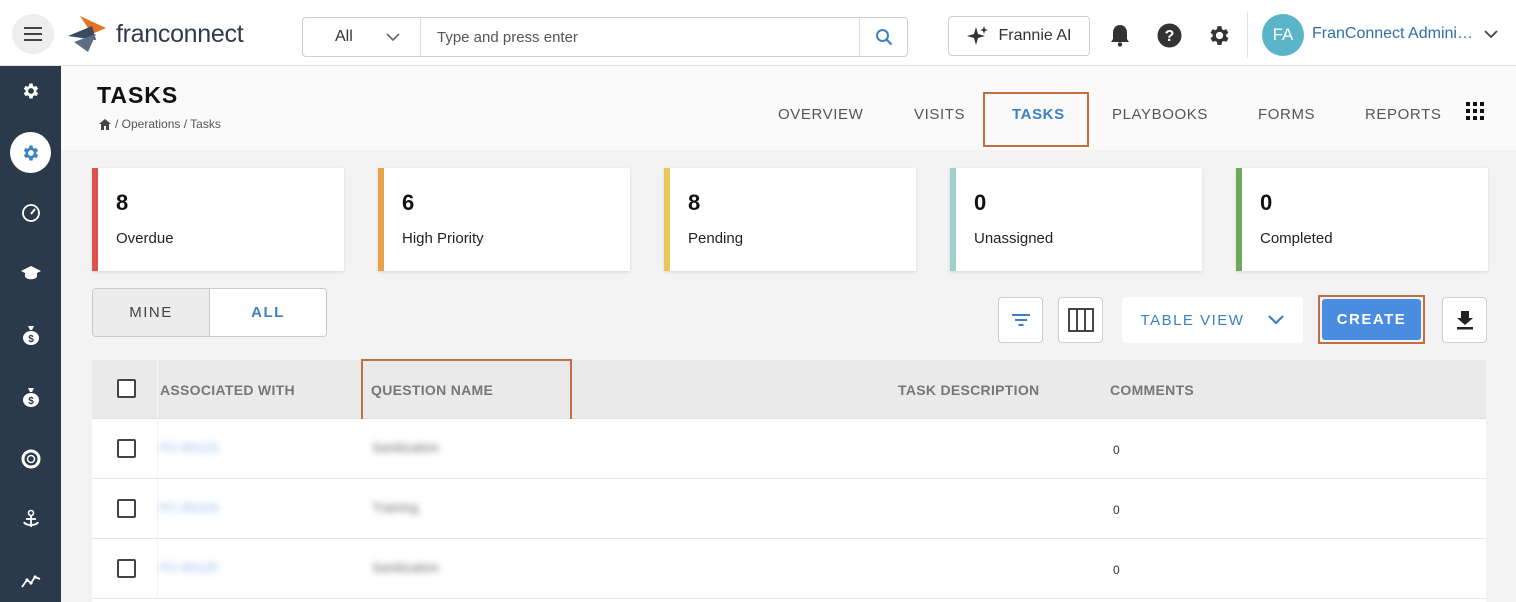  Describe the element at coordinates (218, 219) in the screenshot. I see `stat-card-overdue: 8 Overdue` at that location.